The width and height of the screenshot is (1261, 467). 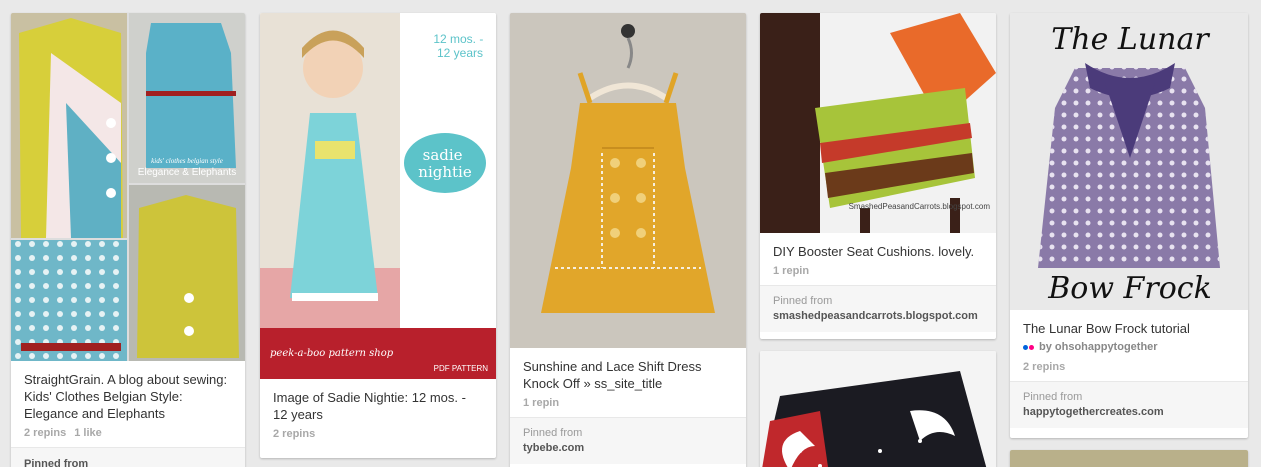 What do you see at coordinates (1130, 39) in the screenshot?
I see `frock-title-top: The Lunar` at bounding box center [1130, 39].